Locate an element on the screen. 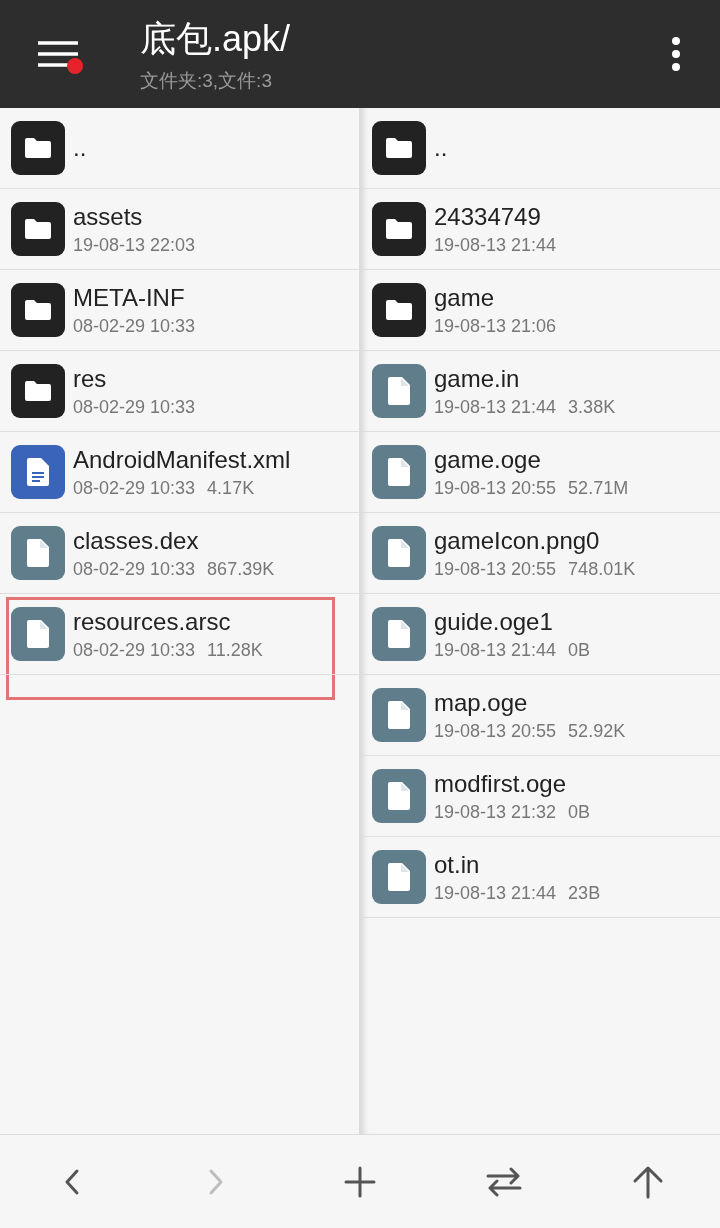  menu-icon is located at coordinates (58, 54).